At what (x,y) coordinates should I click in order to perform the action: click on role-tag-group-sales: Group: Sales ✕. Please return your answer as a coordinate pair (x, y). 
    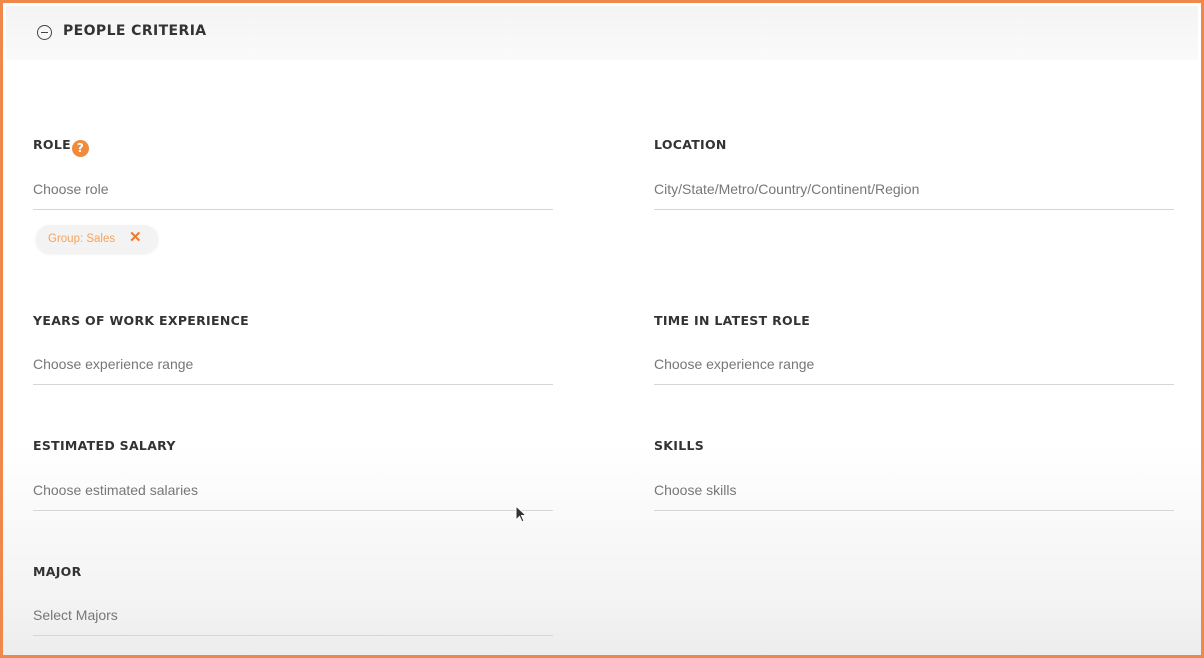
    Looking at the image, I should click on (97, 239).